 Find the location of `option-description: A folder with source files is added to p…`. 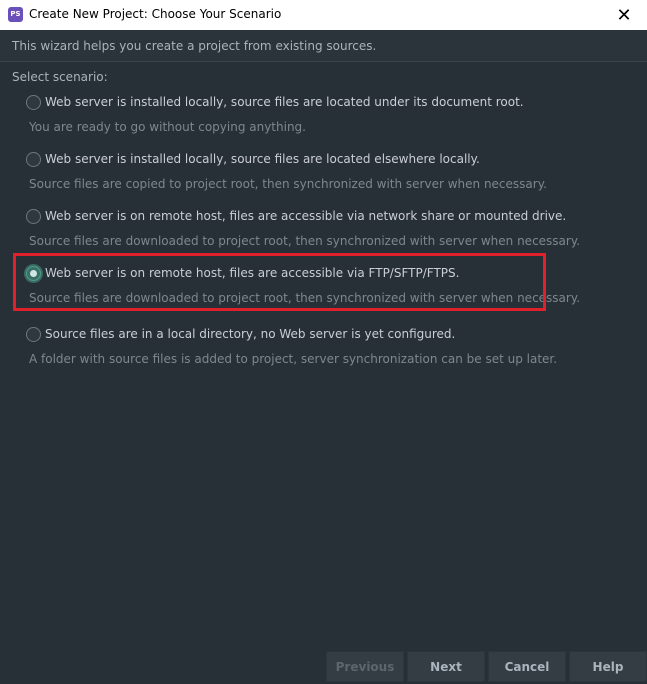

option-description: A folder with source files is added to p… is located at coordinates (293, 359).